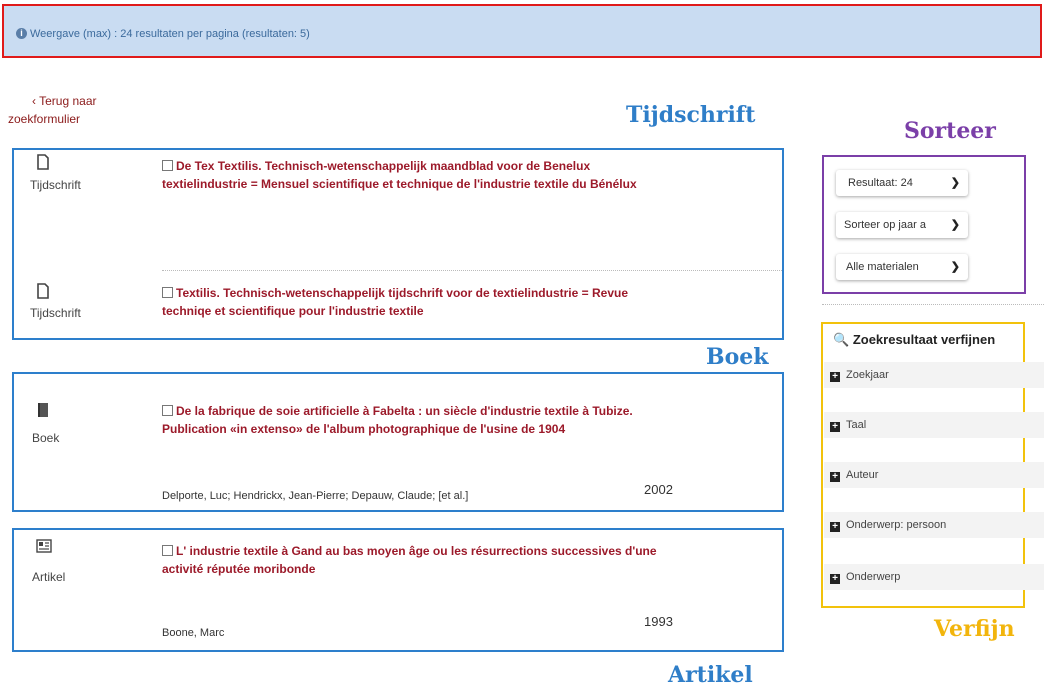 This screenshot has height=690, width=1044. Describe the element at coordinates (658, 489) in the screenshot. I see `result-year: 2002` at that location.